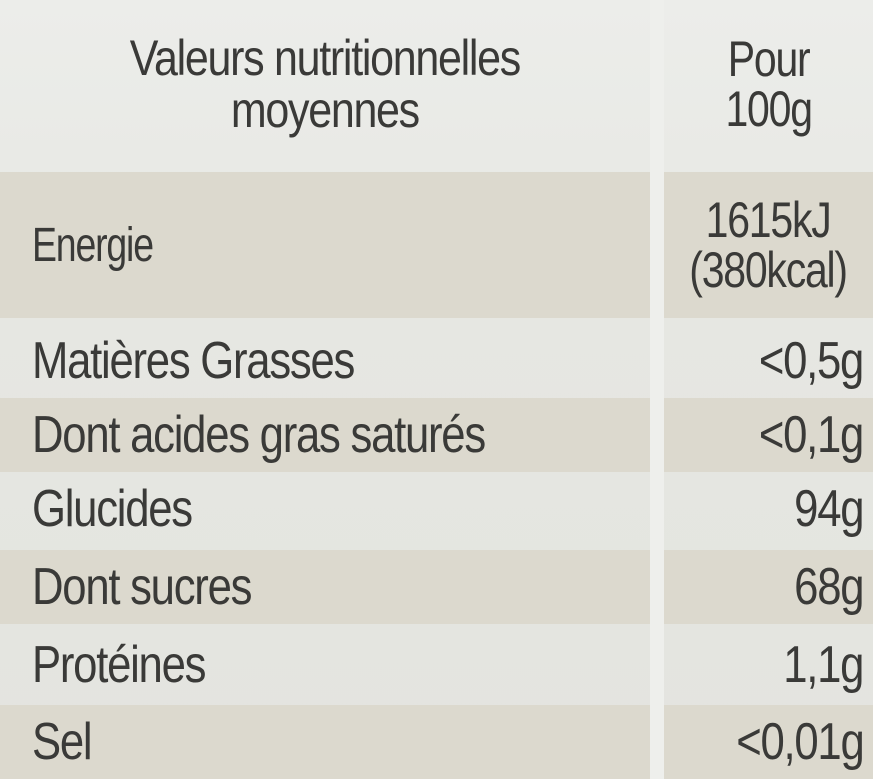 The height and width of the screenshot is (779, 873). What do you see at coordinates (436, 509) in the screenshot?
I see `table-row: Glucides 94g` at bounding box center [436, 509].